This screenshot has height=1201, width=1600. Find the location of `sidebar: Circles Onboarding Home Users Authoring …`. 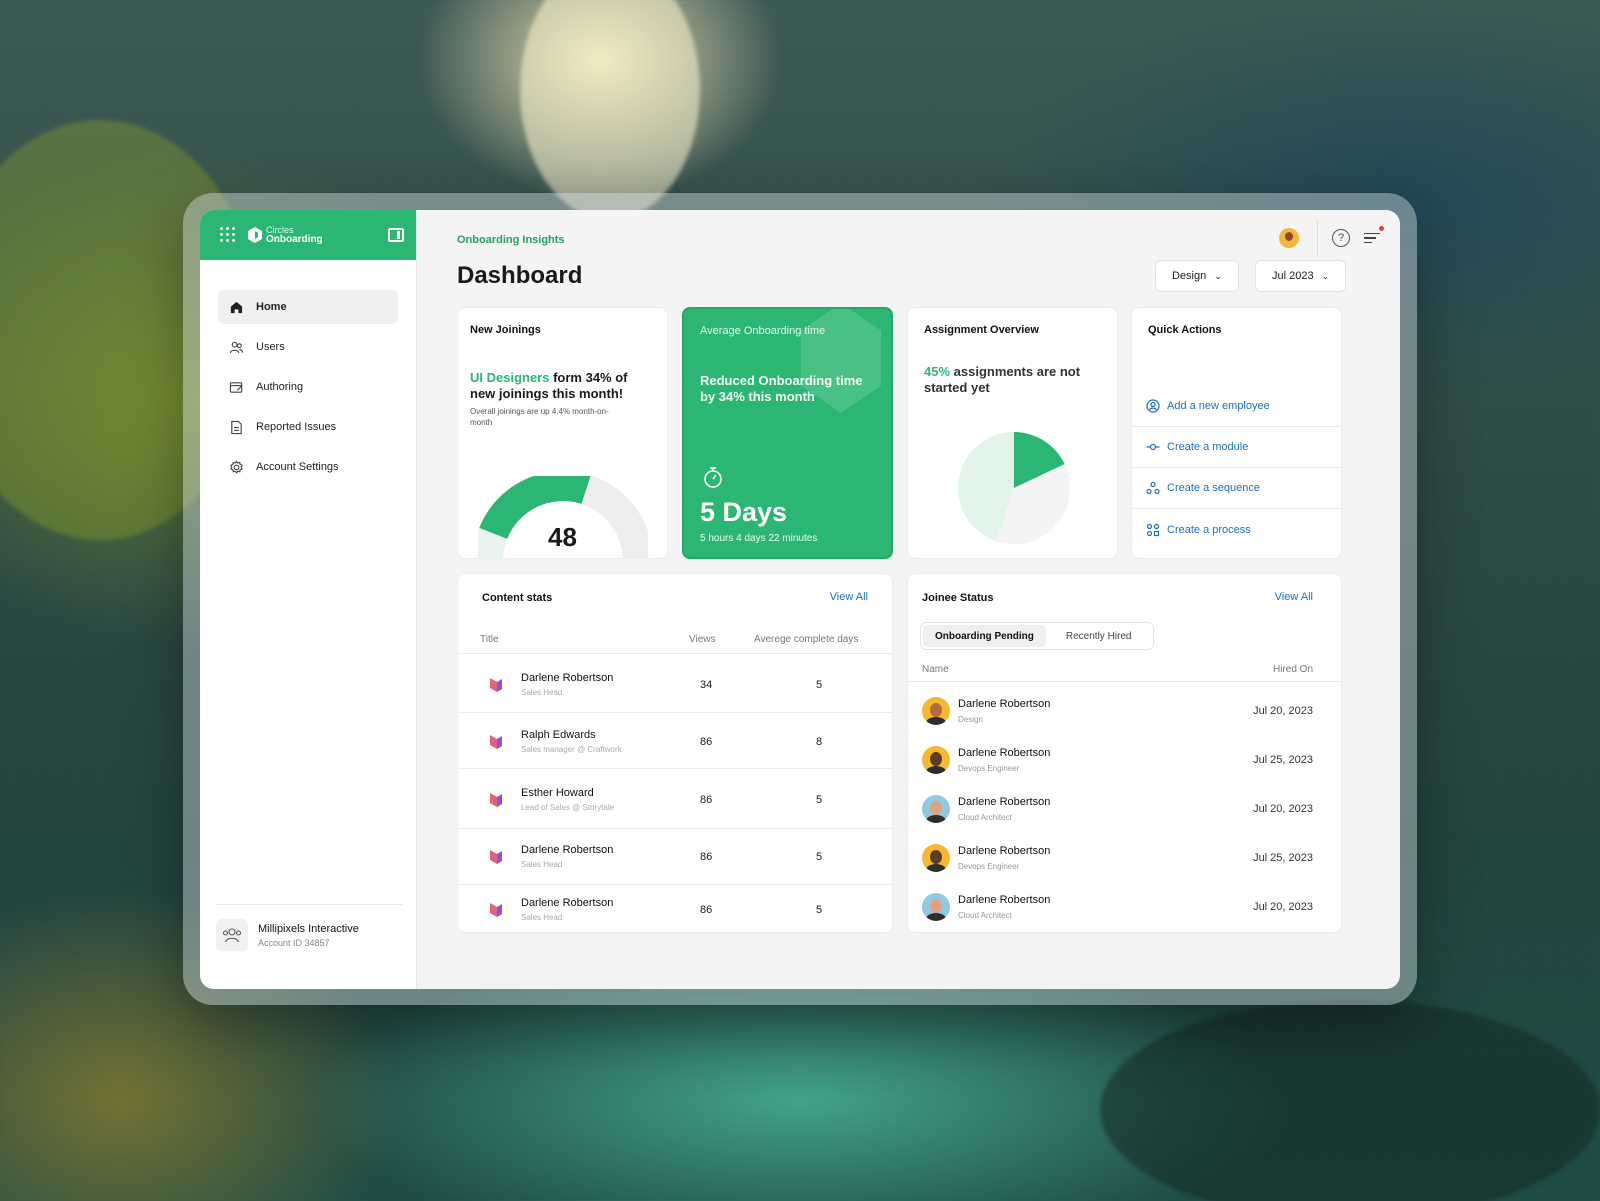

sidebar: Circles Onboarding Home Users Authoring … is located at coordinates (308, 599).